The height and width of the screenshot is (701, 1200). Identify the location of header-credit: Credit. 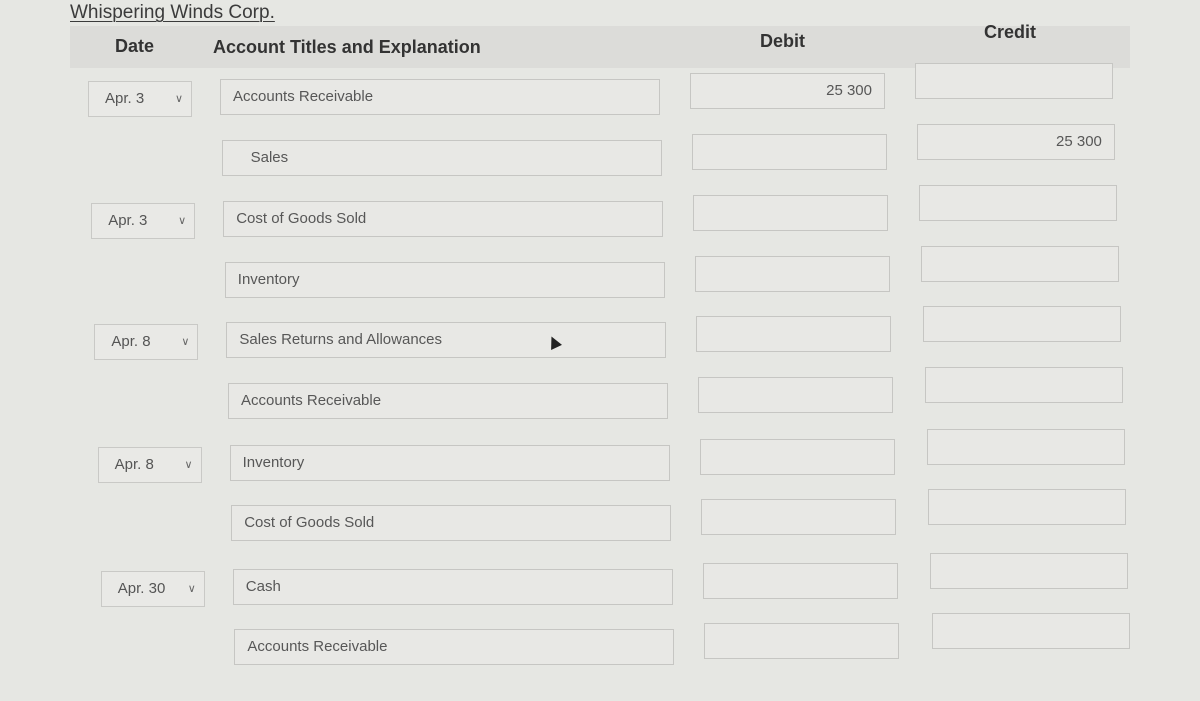
(1010, 32).